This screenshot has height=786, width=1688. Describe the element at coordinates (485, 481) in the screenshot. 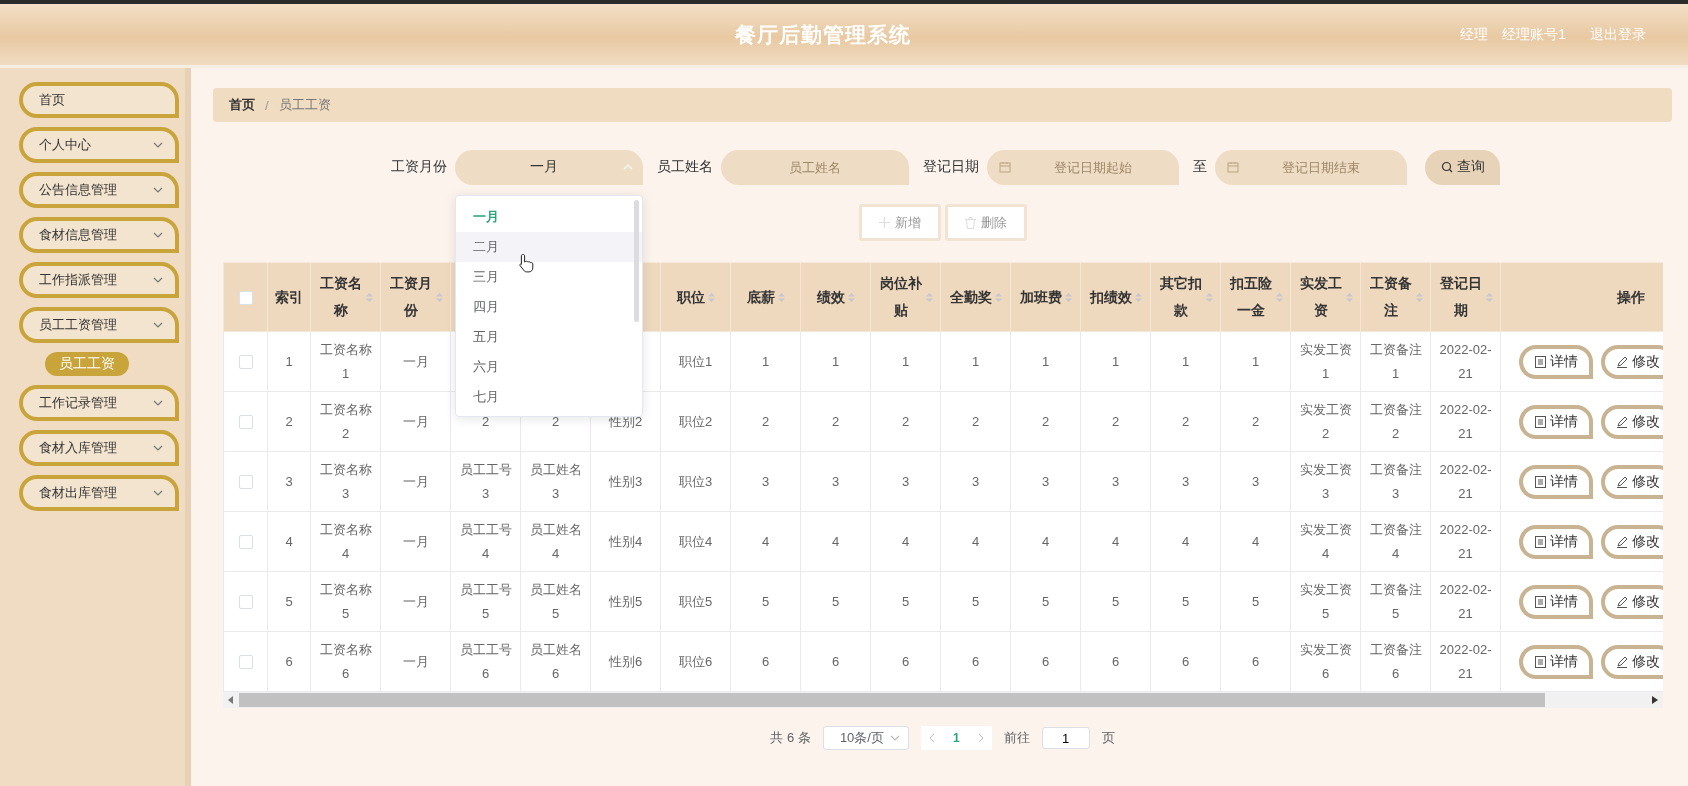

I see `table-cell: 员工工号3` at that location.